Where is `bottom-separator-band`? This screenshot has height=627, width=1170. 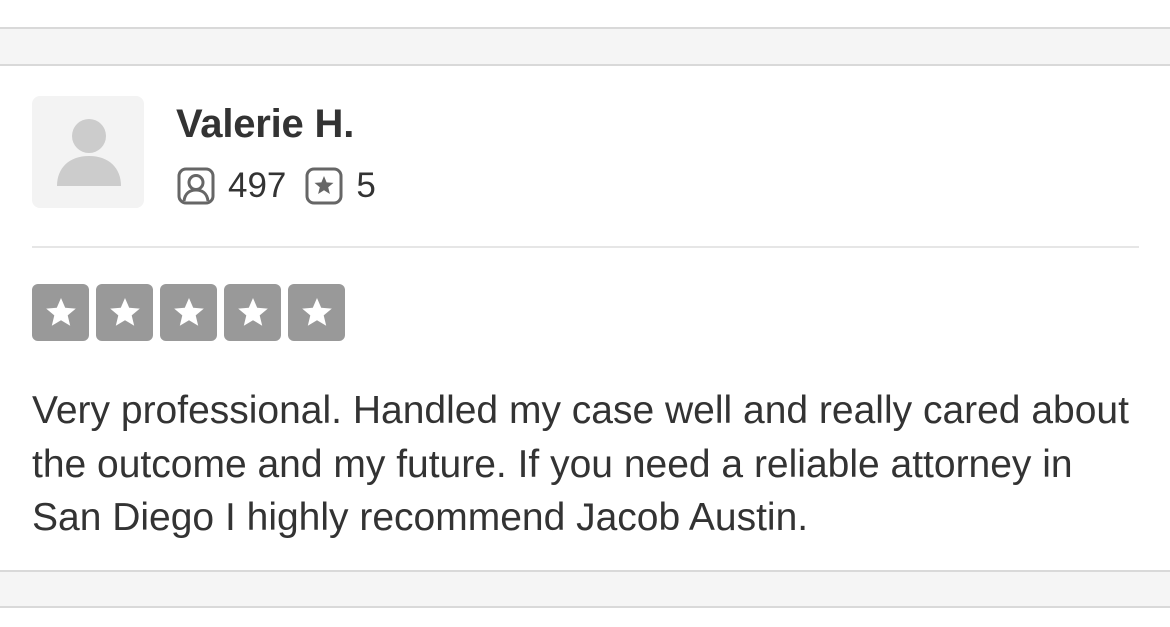
bottom-separator-band is located at coordinates (585, 589).